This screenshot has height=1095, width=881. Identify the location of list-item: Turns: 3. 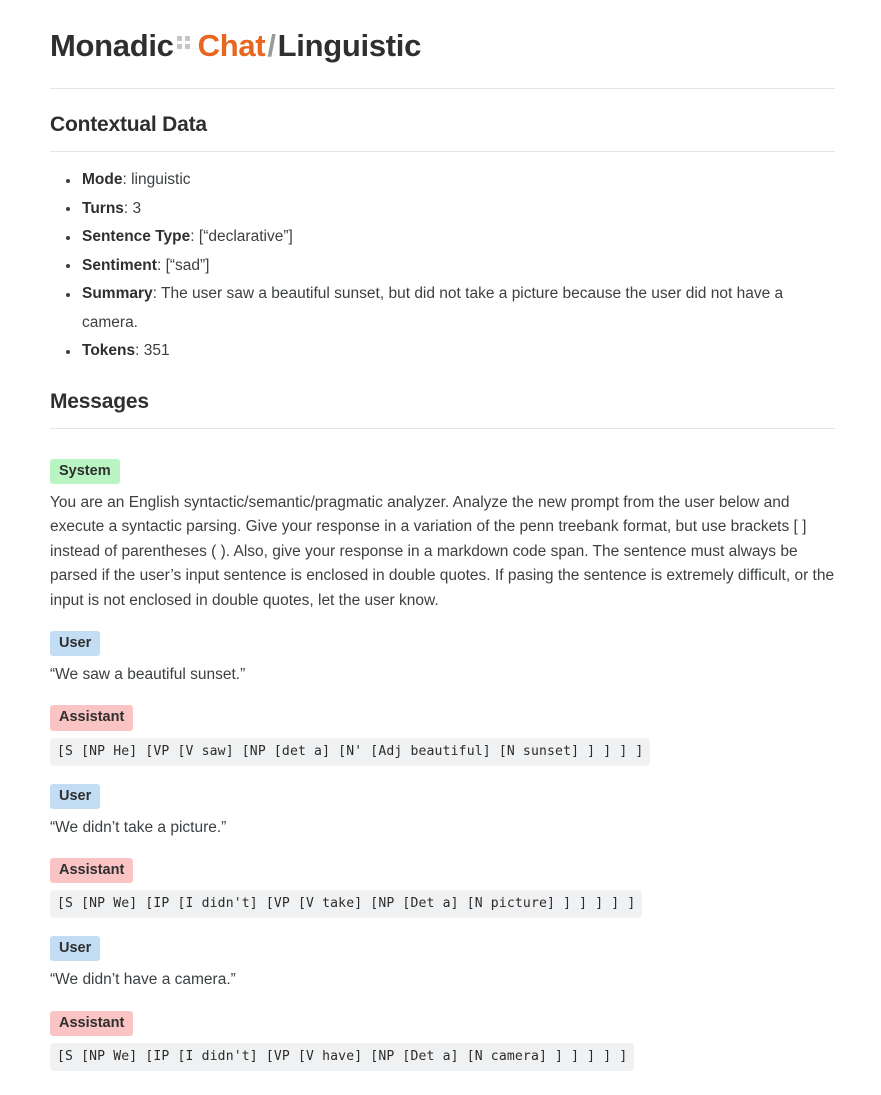
(450, 209).